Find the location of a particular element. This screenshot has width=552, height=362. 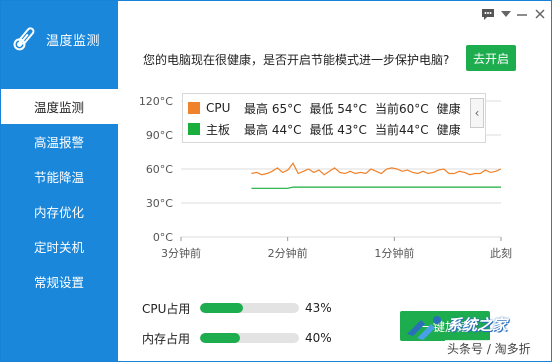

legend-row-motherboard: 主板 最高 44°C 最低 43°C 当前44°C 健康 is located at coordinates (324, 129).